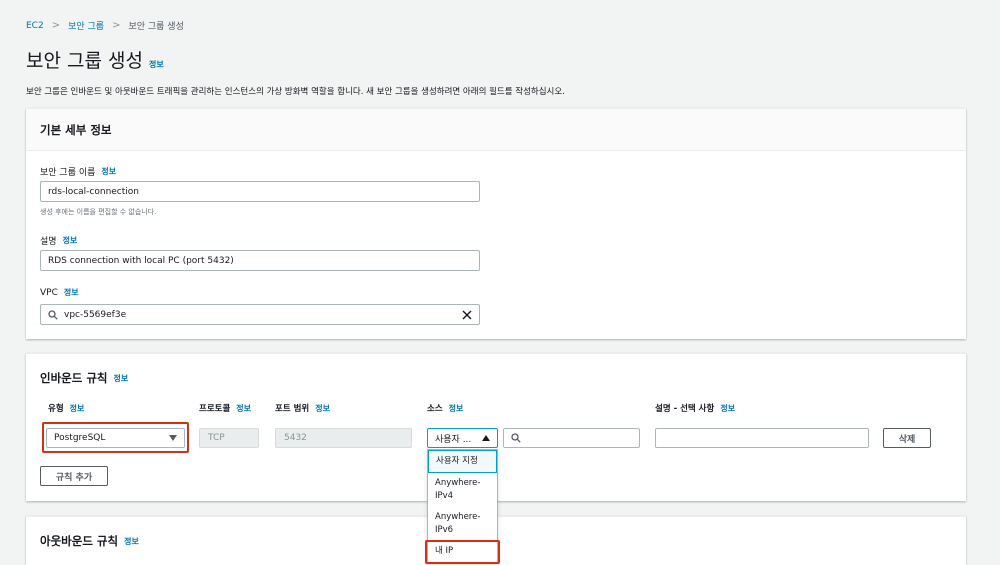  What do you see at coordinates (445, 408) in the screenshot?
I see `col-source: 소스 정보` at bounding box center [445, 408].